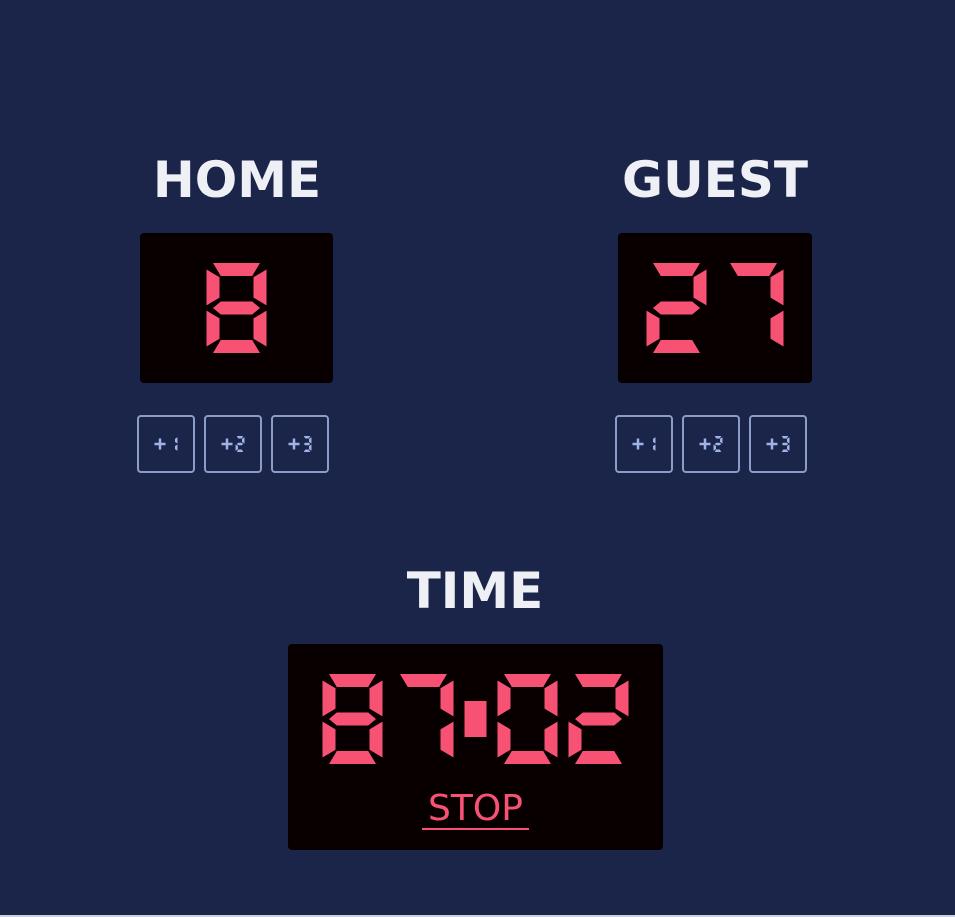 This screenshot has height=917, width=955. Describe the element at coordinates (237, 180) in the screenshot. I see `home-title: HOME` at that location.